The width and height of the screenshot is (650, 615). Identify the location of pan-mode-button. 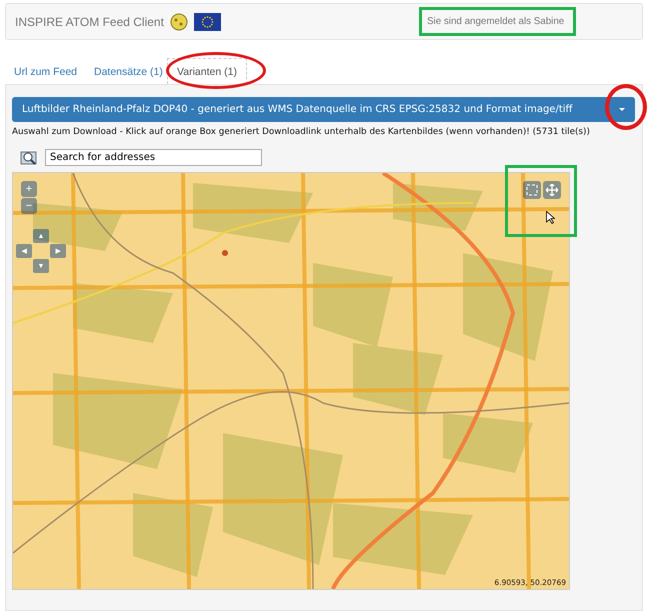
(552, 190).